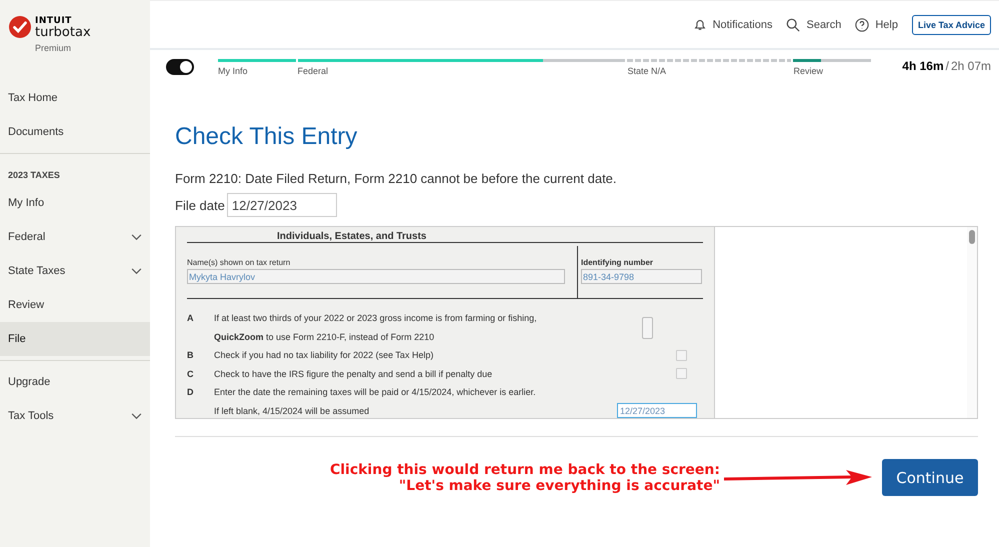 The width and height of the screenshot is (999, 547). Describe the element at coordinates (314, 71) in the screenshot. I see `progress-step-label: Federal` at that location.